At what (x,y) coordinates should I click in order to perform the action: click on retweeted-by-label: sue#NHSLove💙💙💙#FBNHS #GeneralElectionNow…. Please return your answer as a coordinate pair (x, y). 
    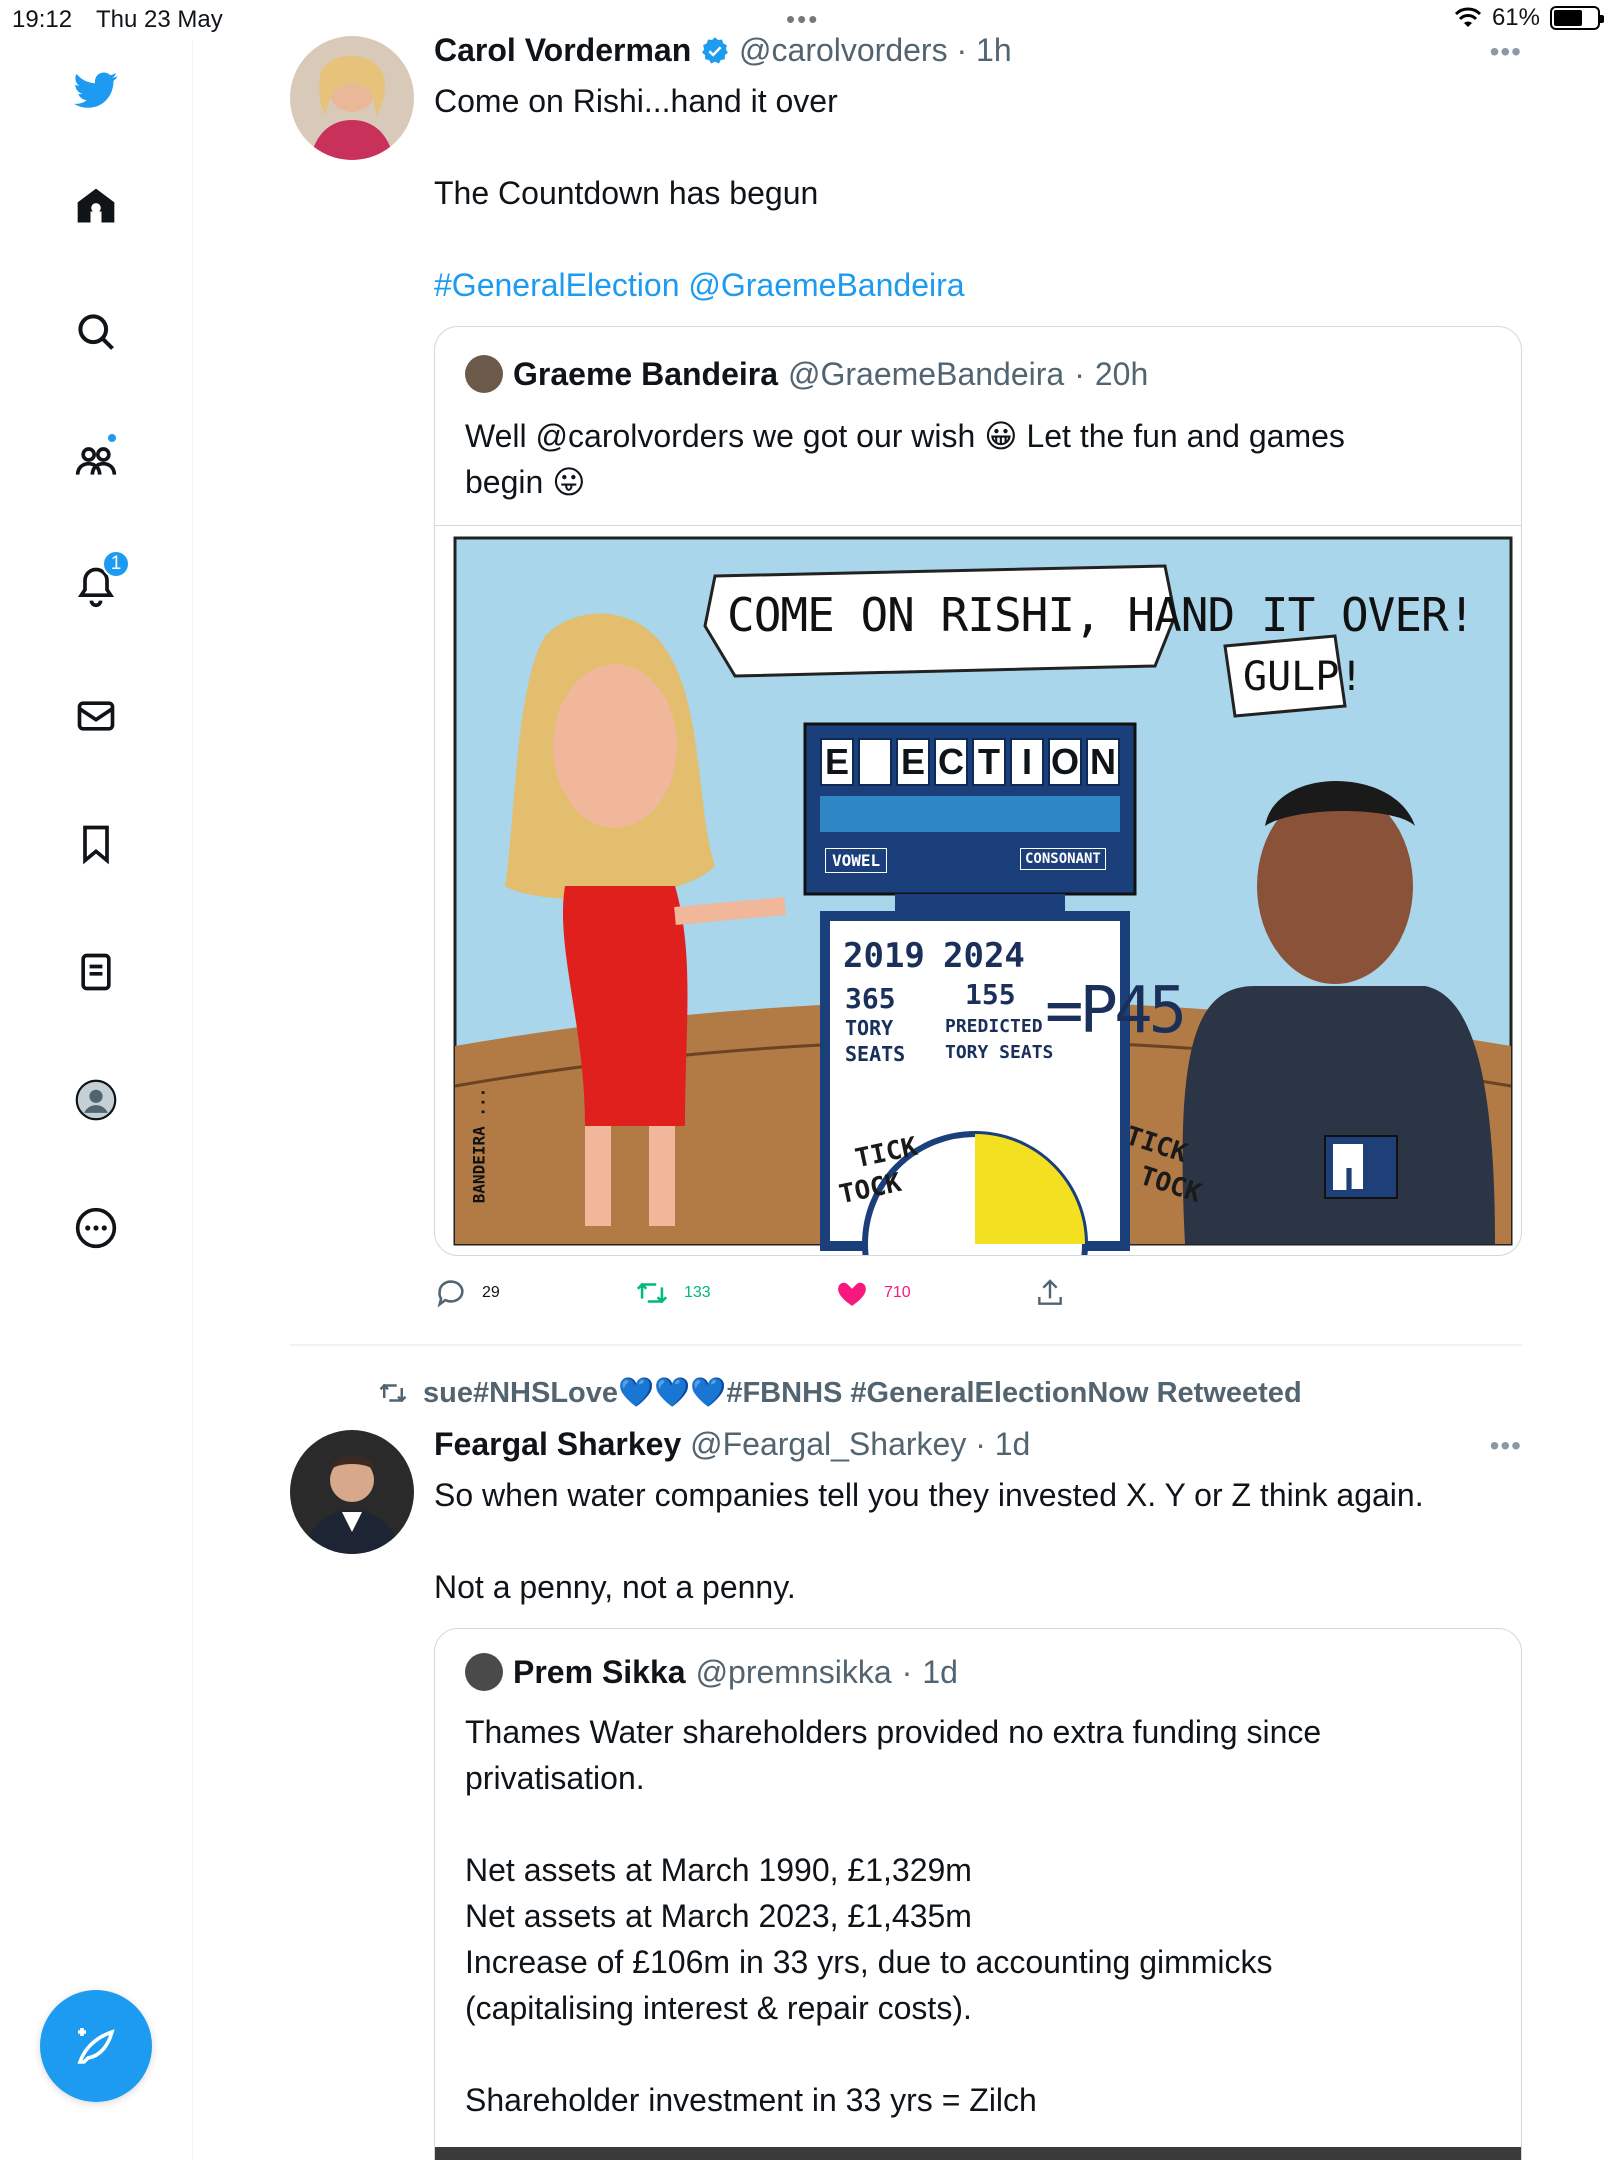
    Looking at the image, I should click on (838, 1393).